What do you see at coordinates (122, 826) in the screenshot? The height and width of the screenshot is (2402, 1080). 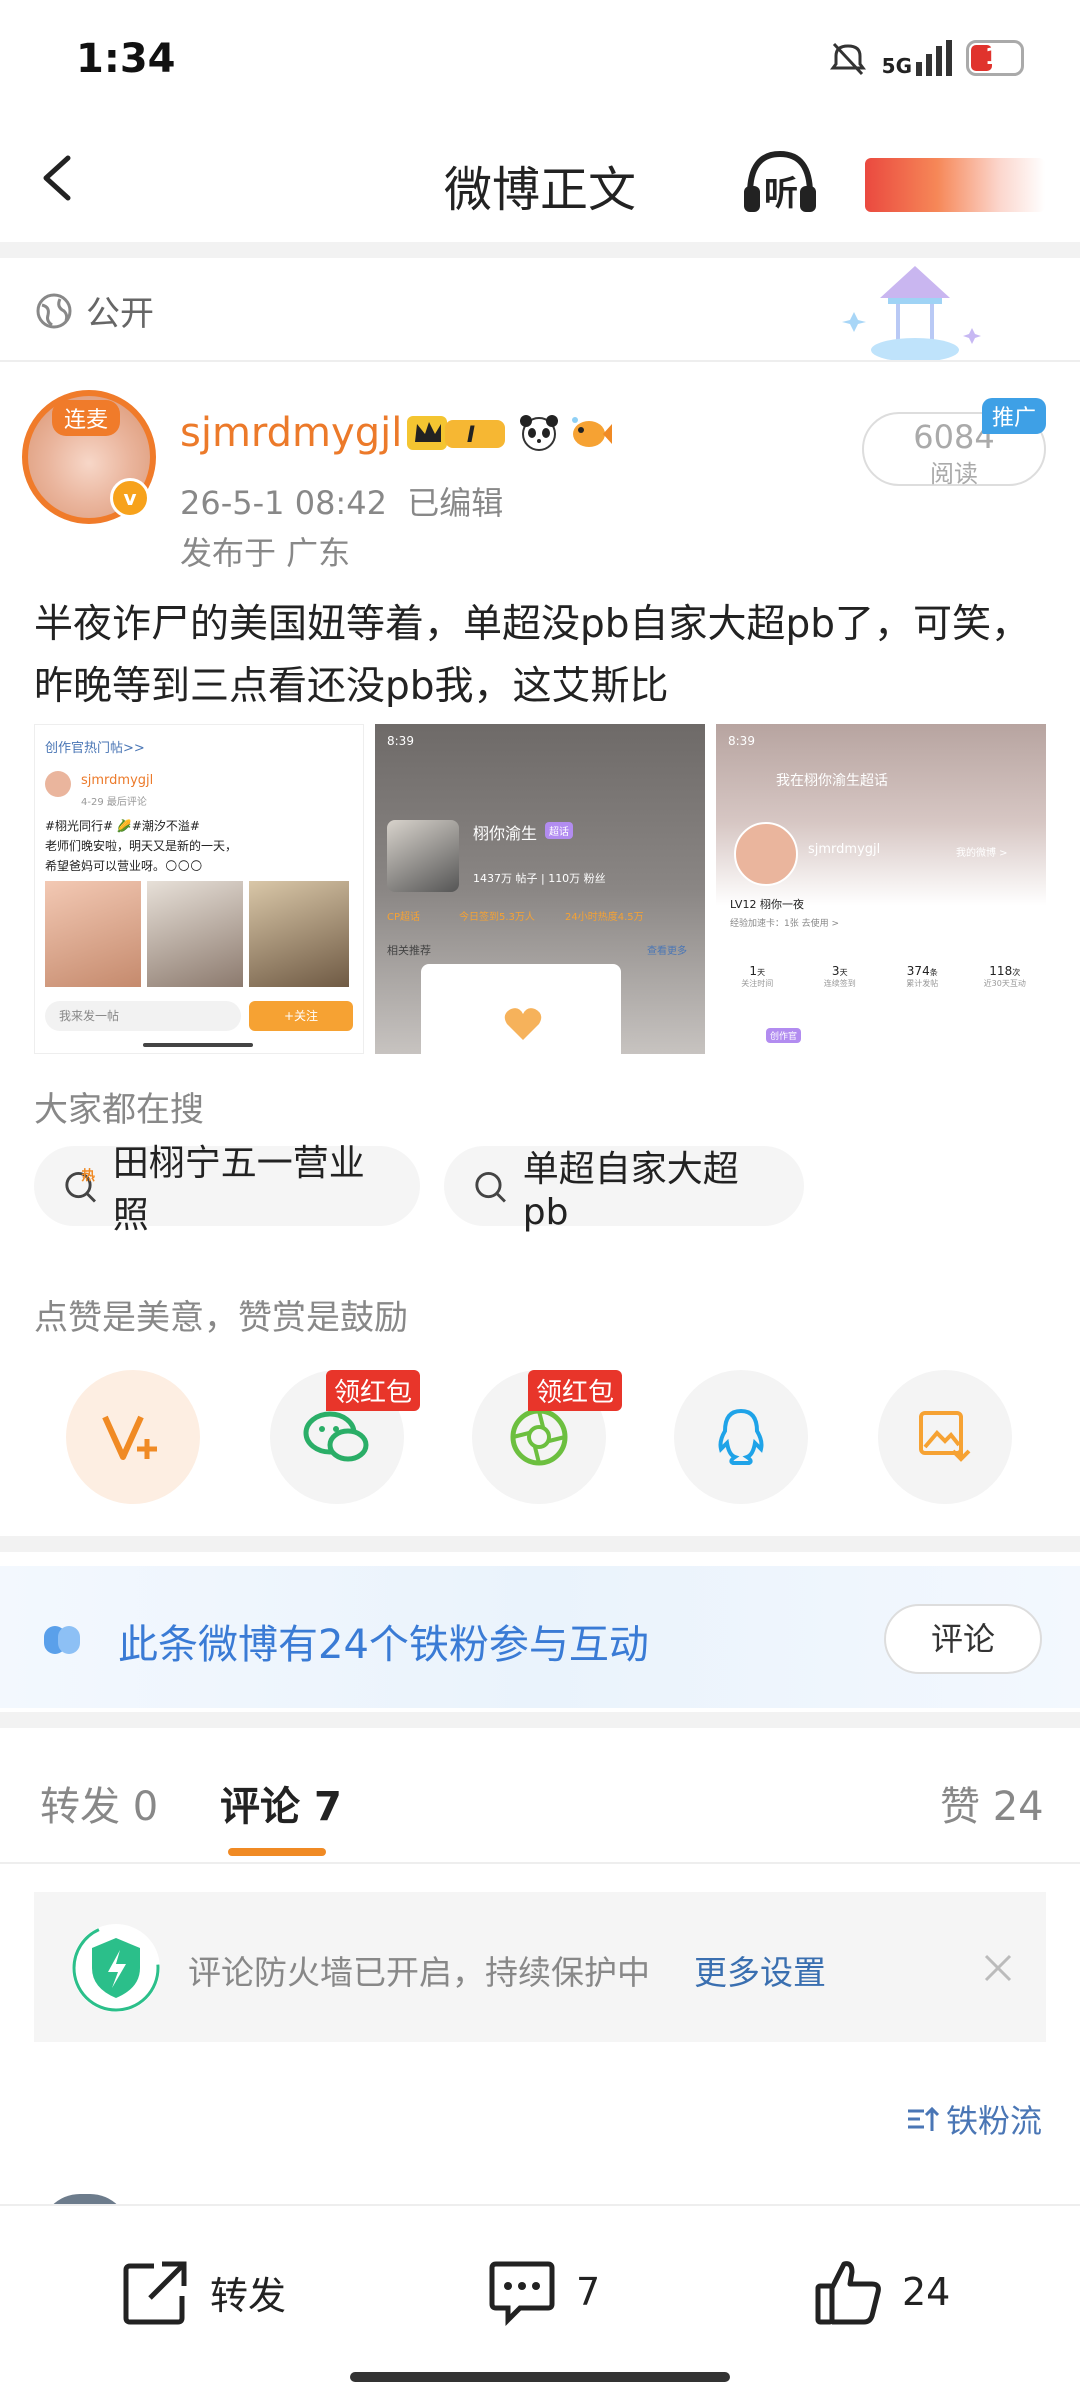 I see `image1-line1: #栩光同行# 🌽#潮汐不溢#` at bounding box center [122, 826].